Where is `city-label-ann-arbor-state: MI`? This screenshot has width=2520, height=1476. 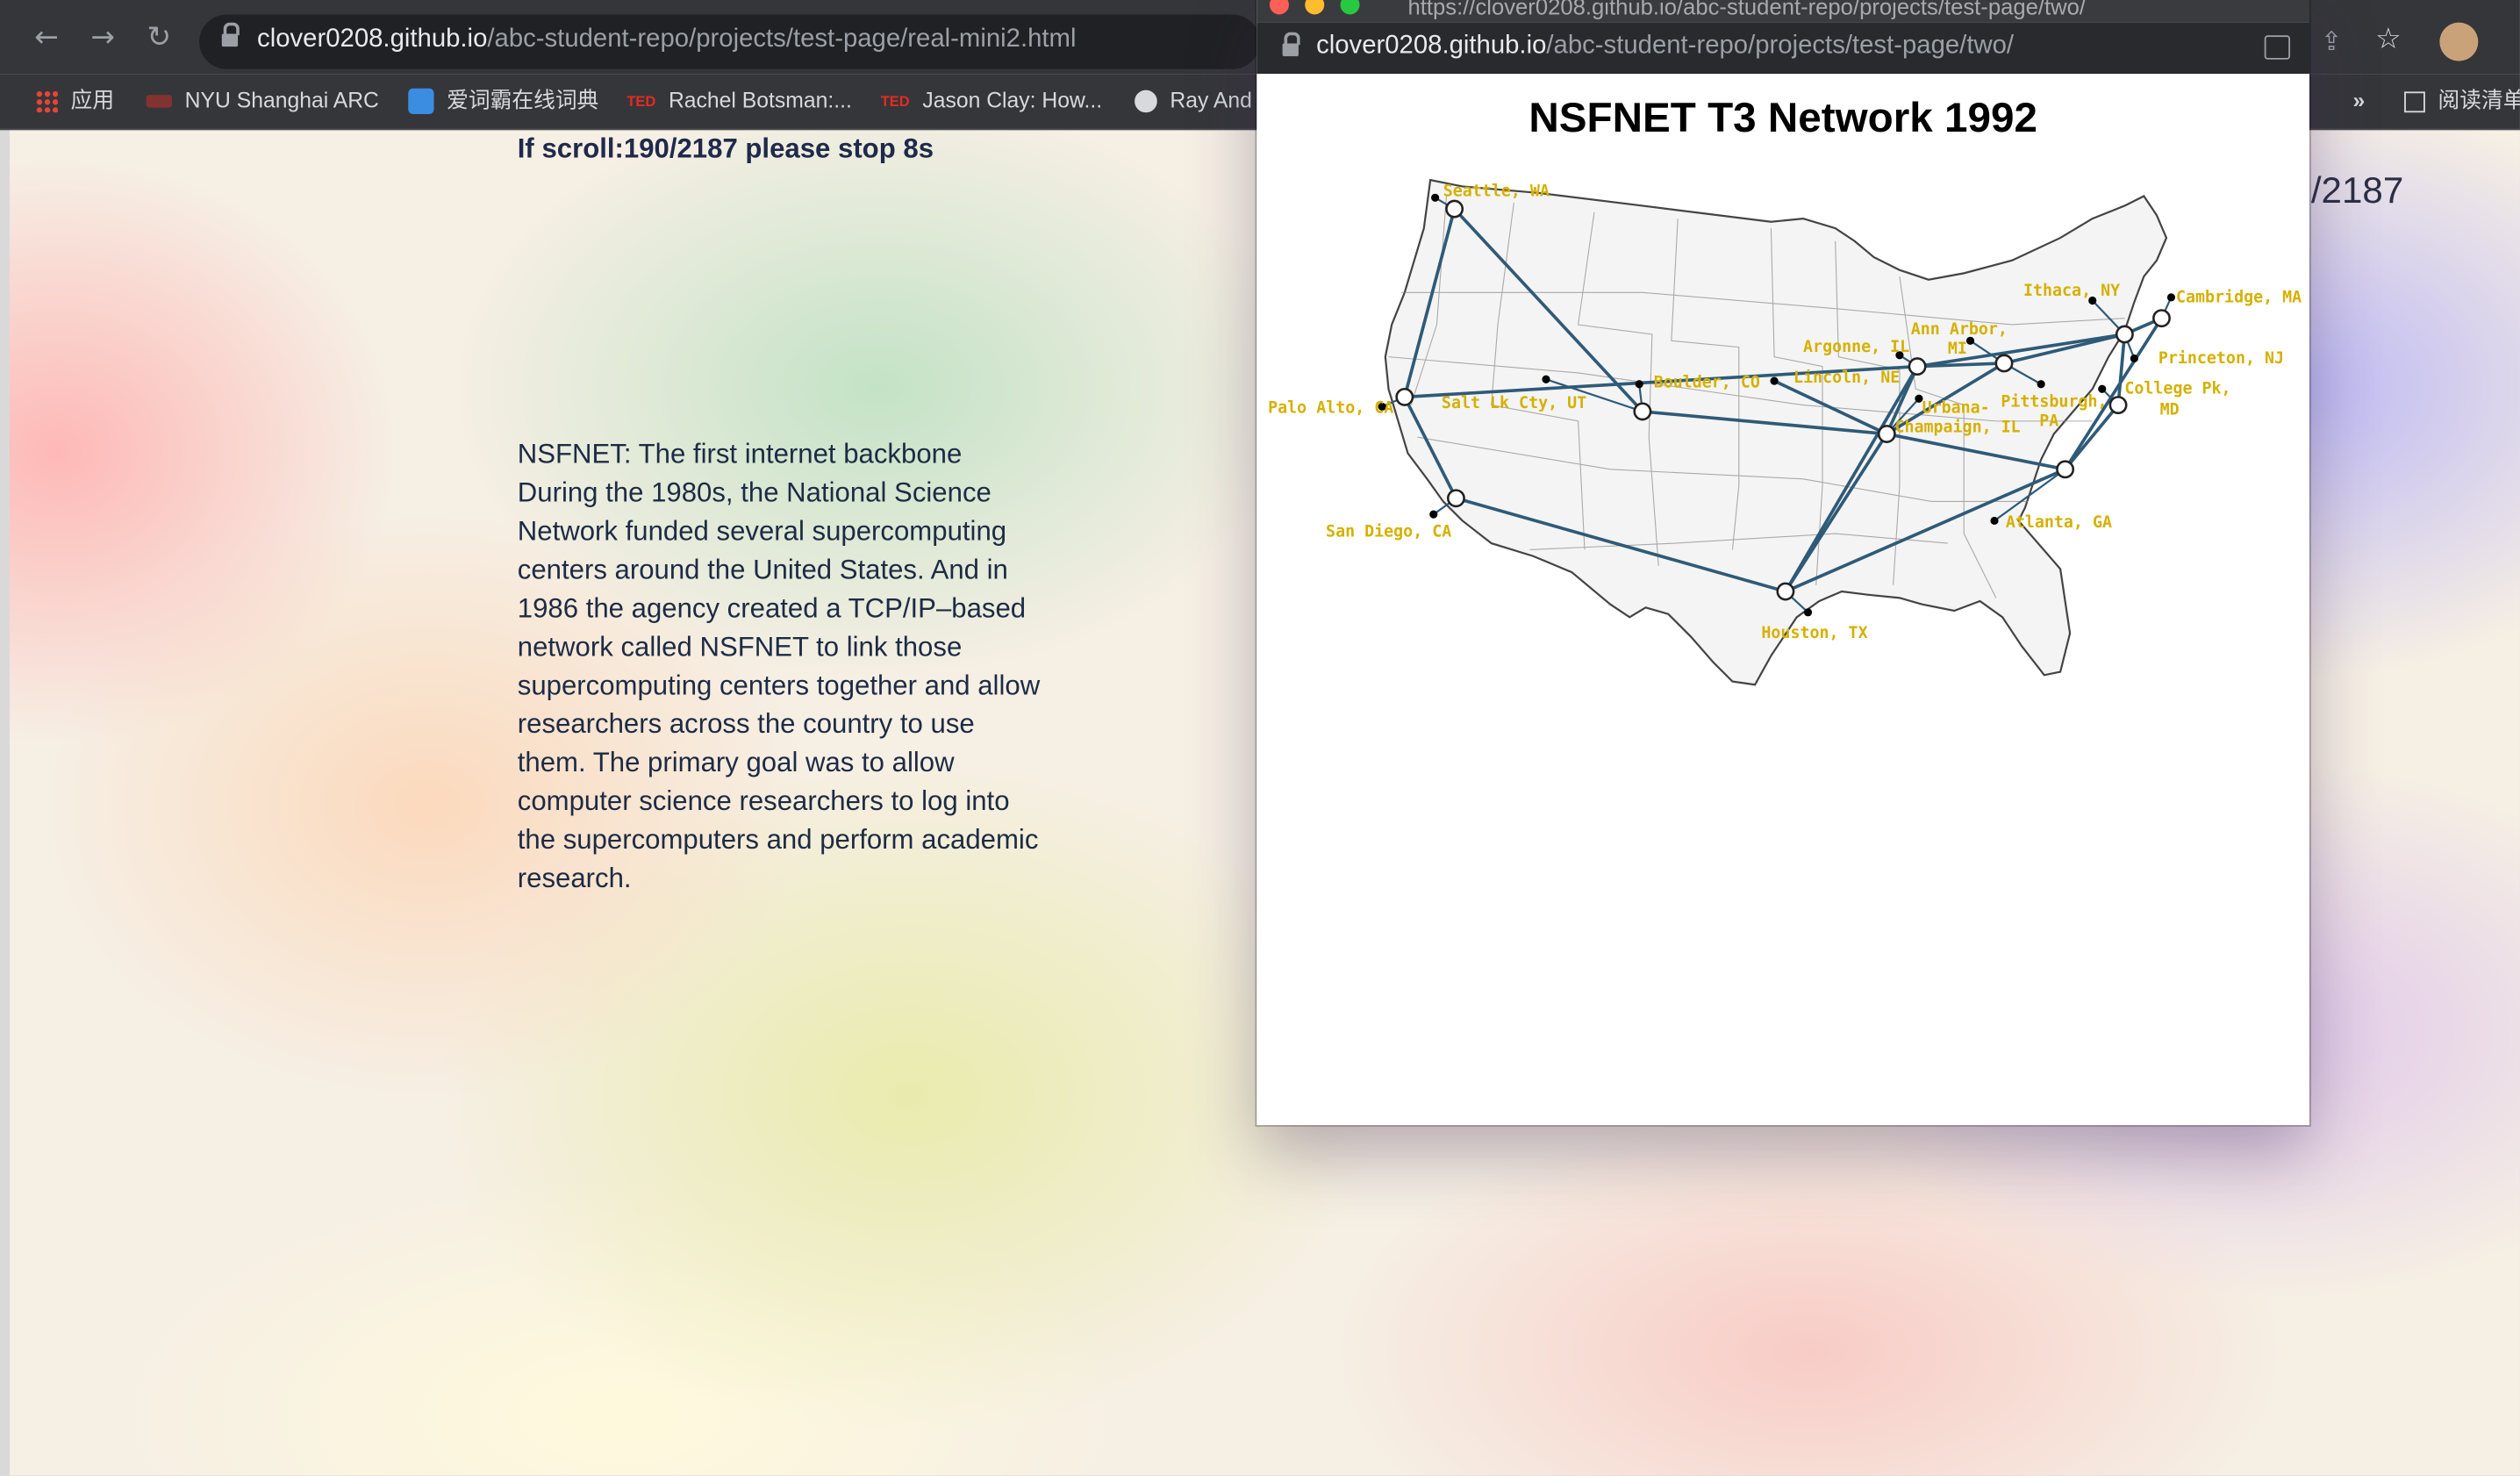
city-label-ann-arbor-state: MI is located at coordinates (1957, 349).